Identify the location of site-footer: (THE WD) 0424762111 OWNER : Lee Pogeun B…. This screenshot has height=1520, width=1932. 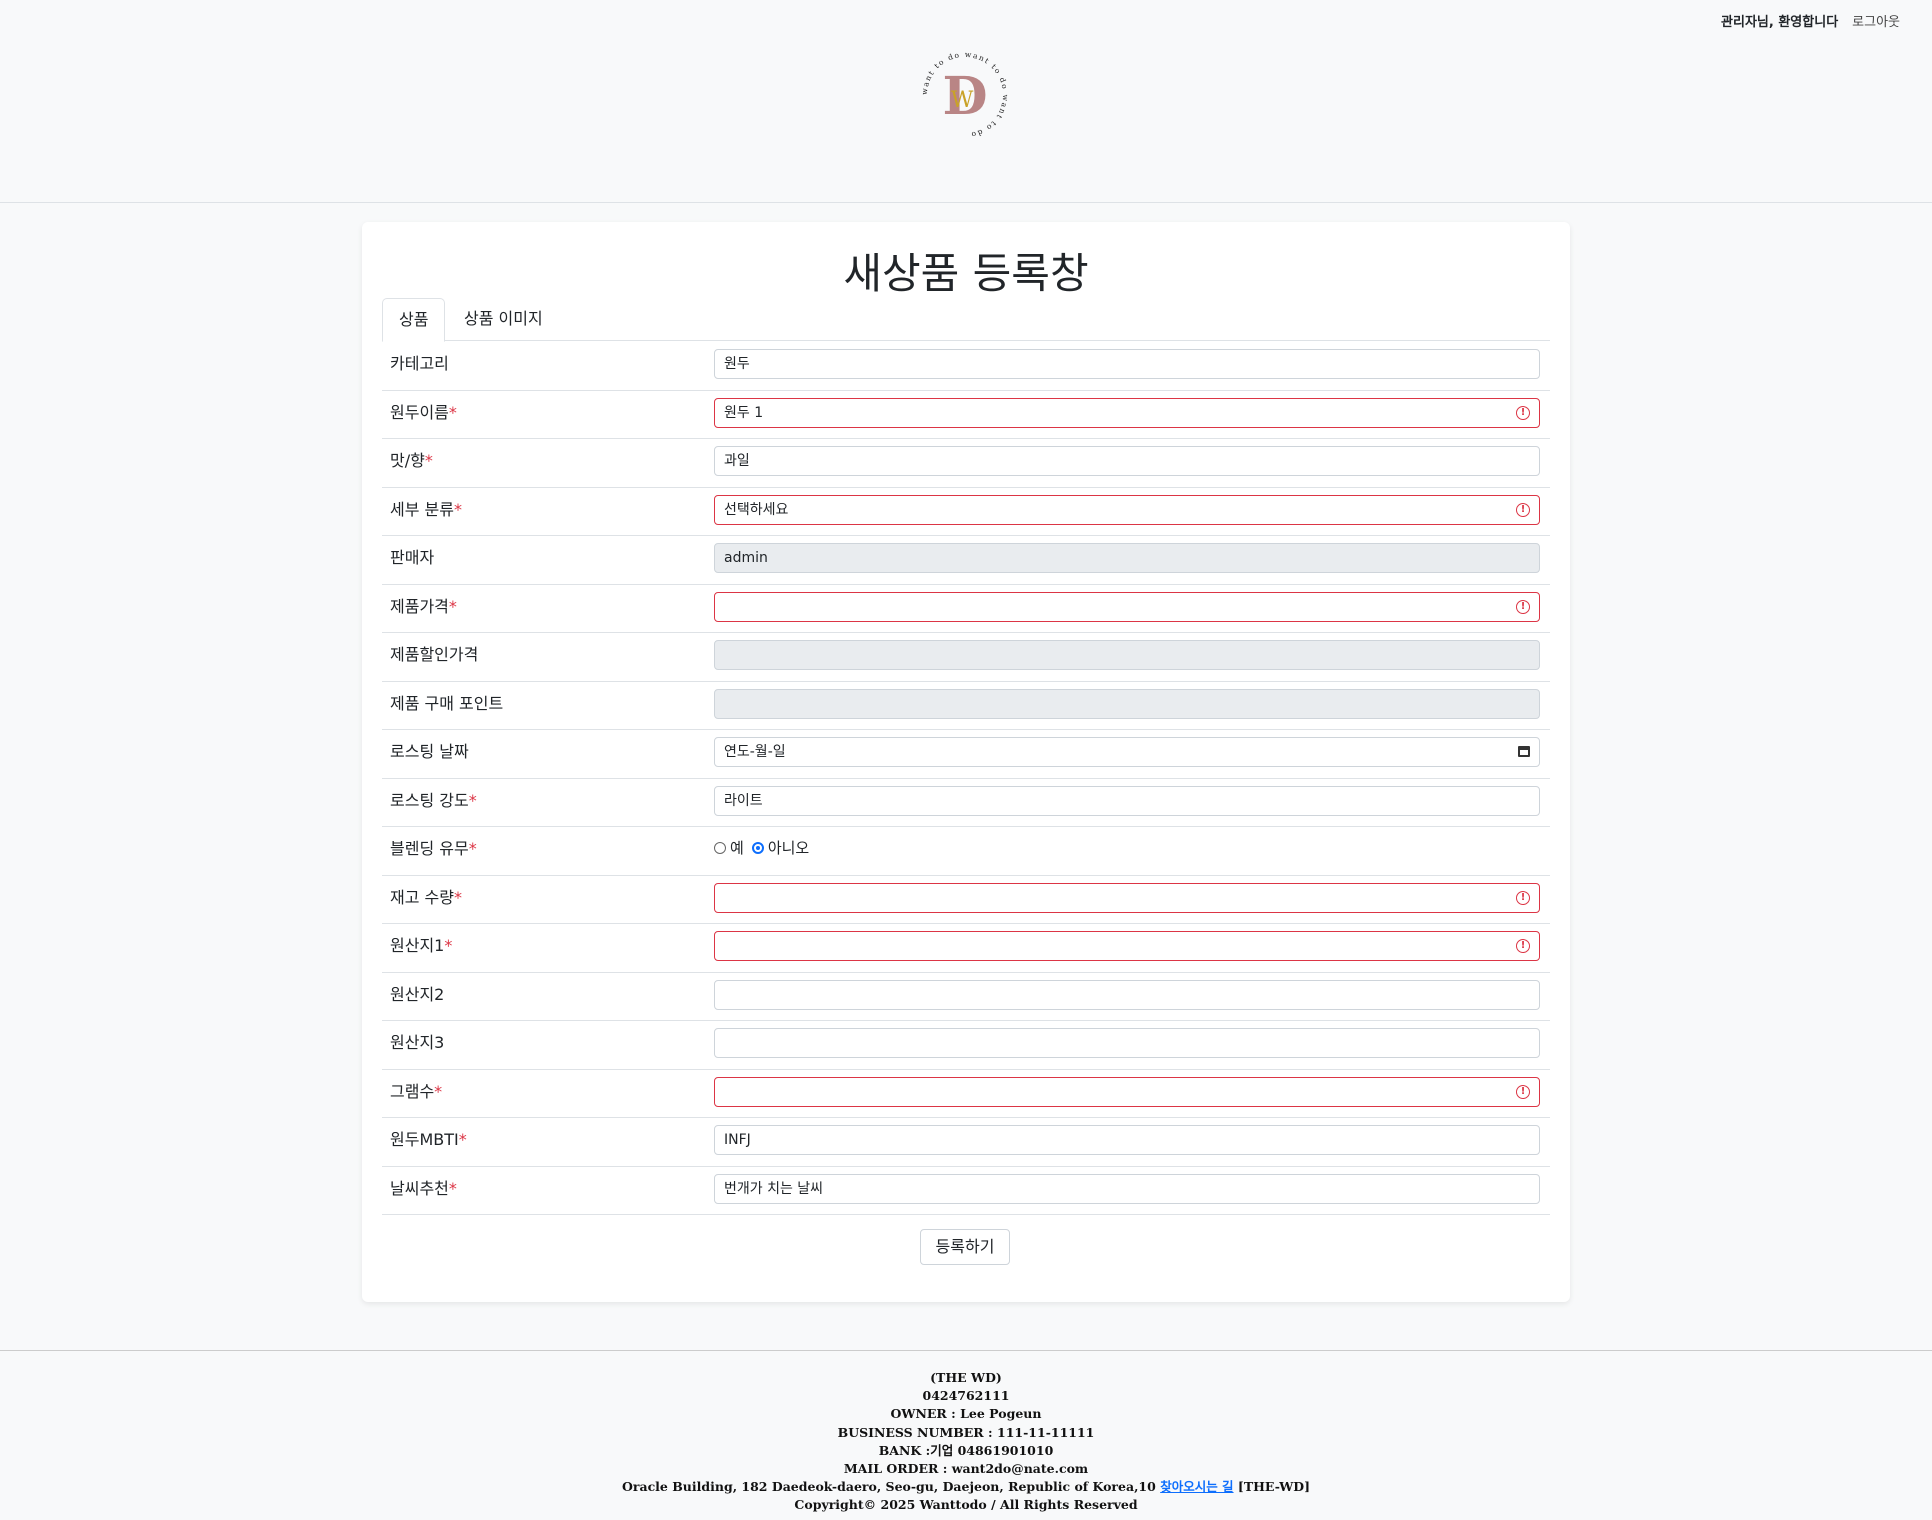
(966, 1435).